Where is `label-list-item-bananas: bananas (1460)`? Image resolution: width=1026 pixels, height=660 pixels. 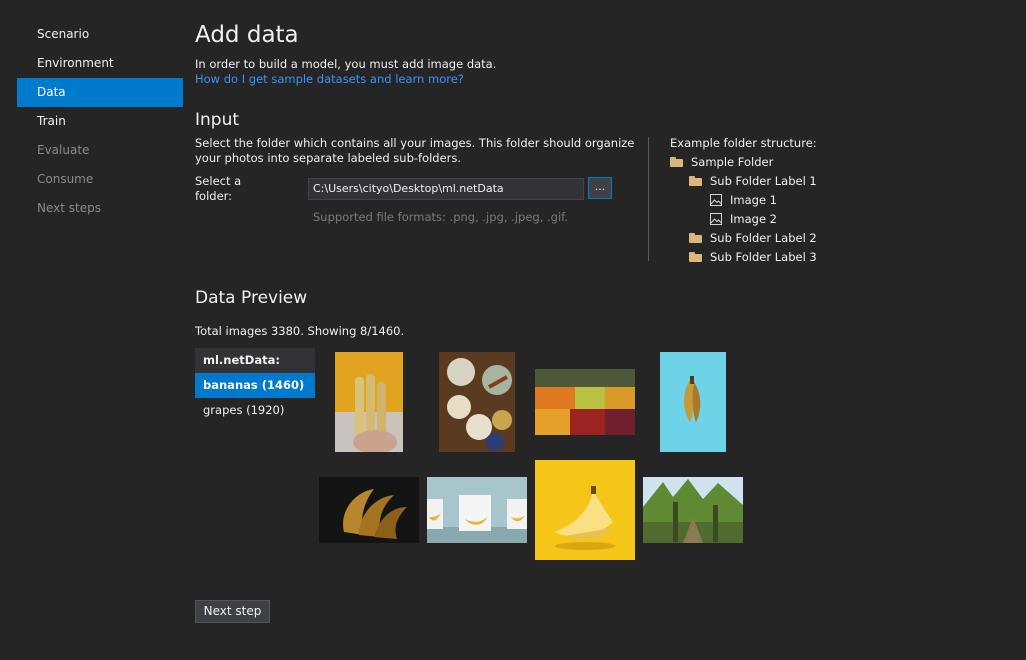 label-list-item-bananas: bananas (1460) is located at coordinates (255, 385).